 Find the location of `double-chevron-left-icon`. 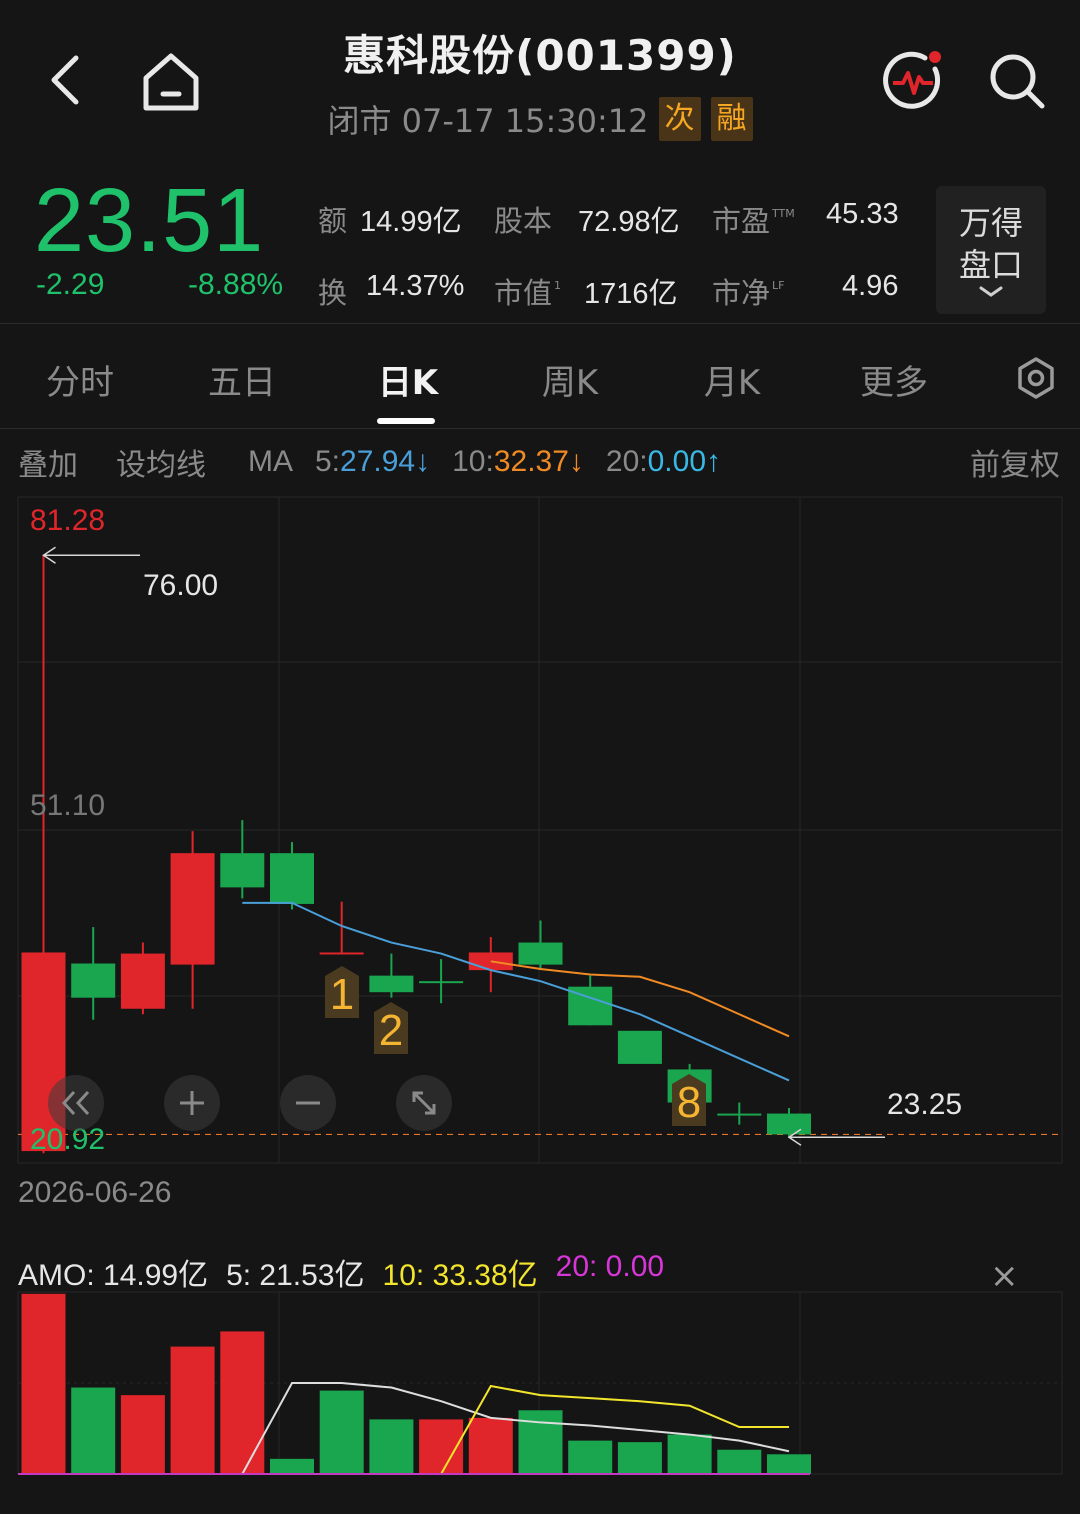

double-chevron-left-icon is located at coordinates (75, 1103).